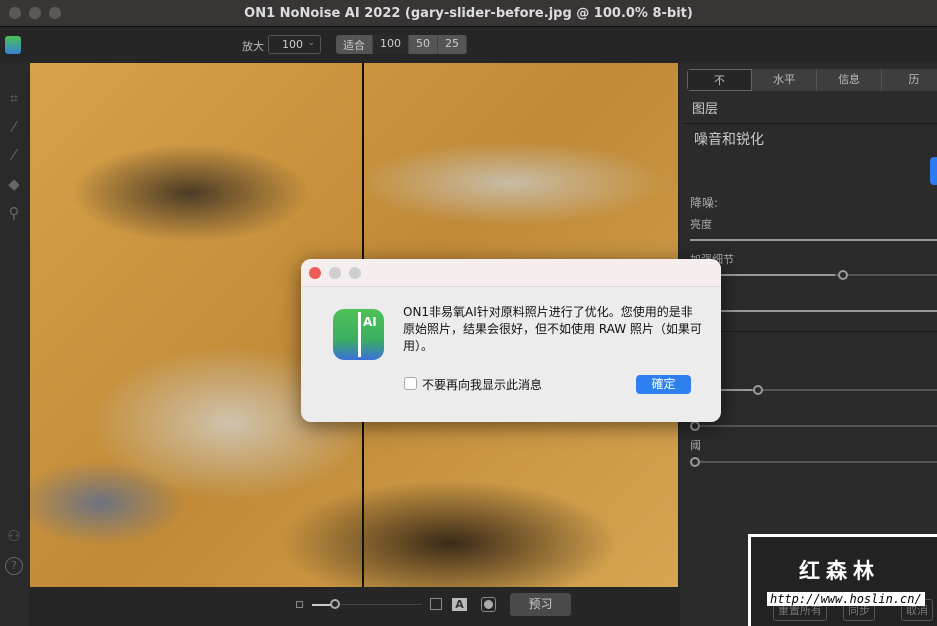  What do you see at coordinates (391, 44) in the screenshot?
I see `zoom-100-button: 100` at bounding box center [391, 44].